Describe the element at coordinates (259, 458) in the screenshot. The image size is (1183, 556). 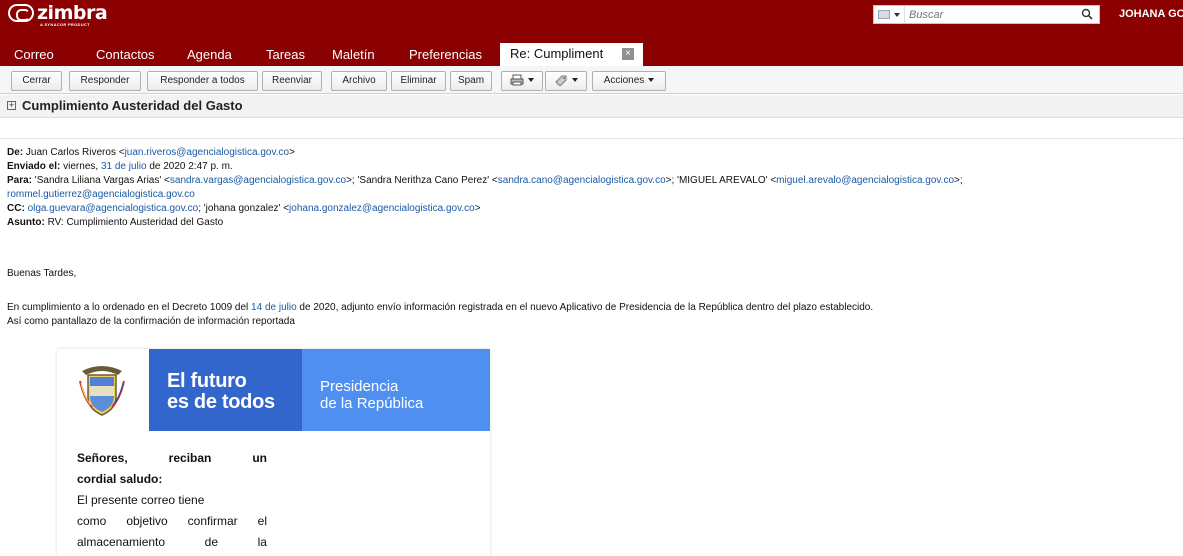
I see `emb-word: un` at that location.